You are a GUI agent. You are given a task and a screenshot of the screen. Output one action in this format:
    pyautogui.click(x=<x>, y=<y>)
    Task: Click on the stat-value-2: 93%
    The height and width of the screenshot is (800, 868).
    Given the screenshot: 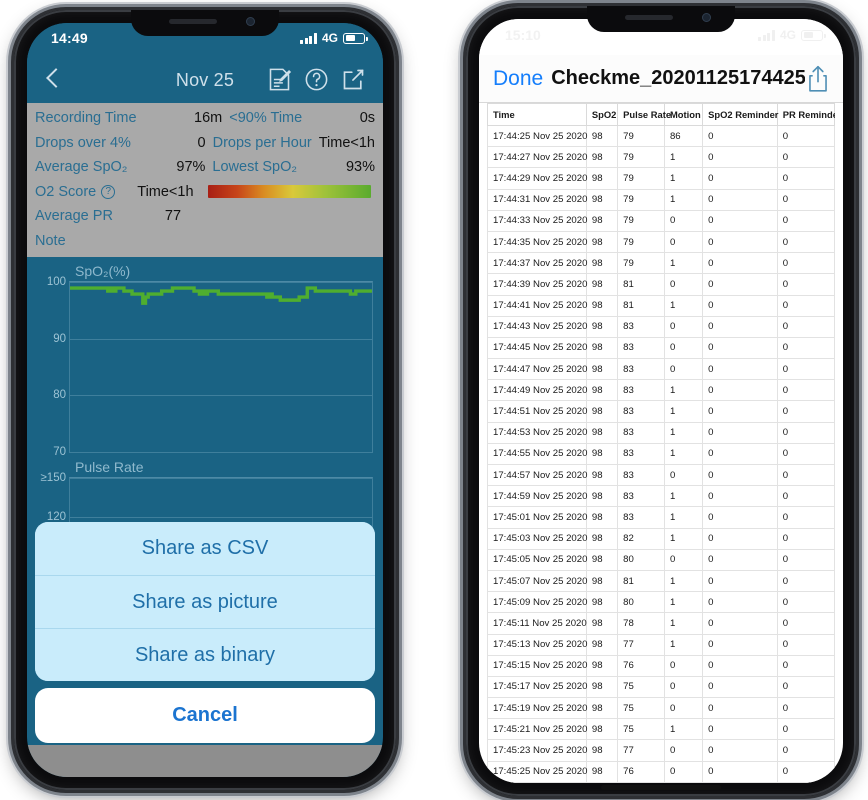 What is the action you would take?
    pyautogui.click(x=360, y=167)
    